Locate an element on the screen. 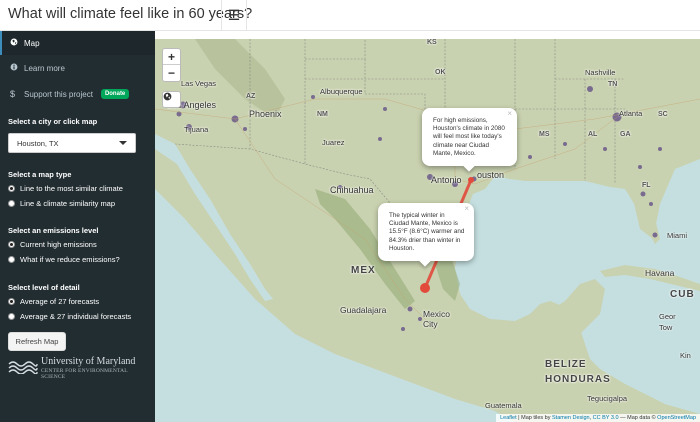 The width and height of the screenshot is (700, 422). osm-link: OpenStreetMap is located at coordinates (676, 418).